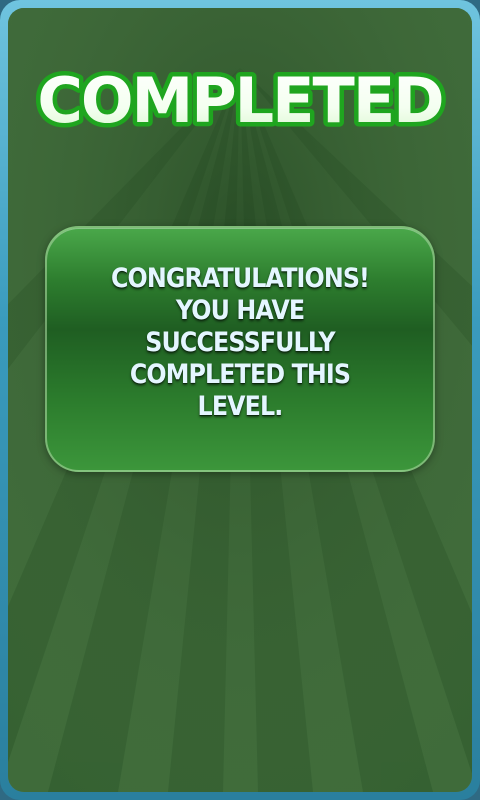  I want to click on title-banner: COMPLETED COMPLETED COMPLETED, so click(240, 103).